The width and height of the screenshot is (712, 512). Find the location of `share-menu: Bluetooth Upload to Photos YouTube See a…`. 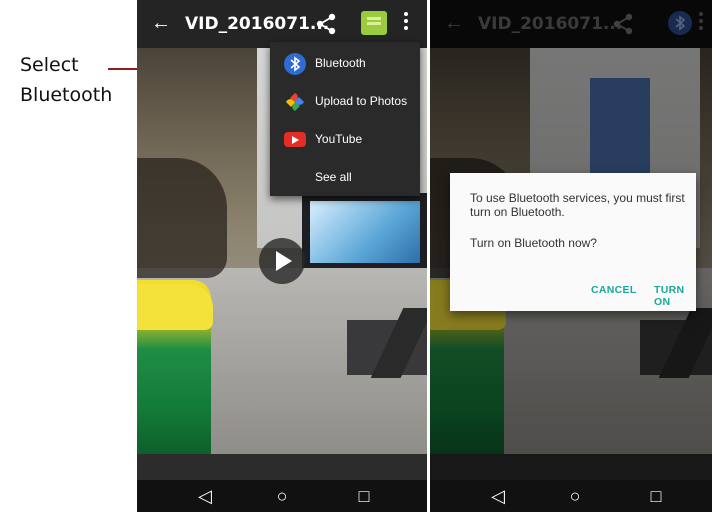

share-menu: Bluetooth Upload to Photos YouTube See a… is located at coordinates (345, 119).